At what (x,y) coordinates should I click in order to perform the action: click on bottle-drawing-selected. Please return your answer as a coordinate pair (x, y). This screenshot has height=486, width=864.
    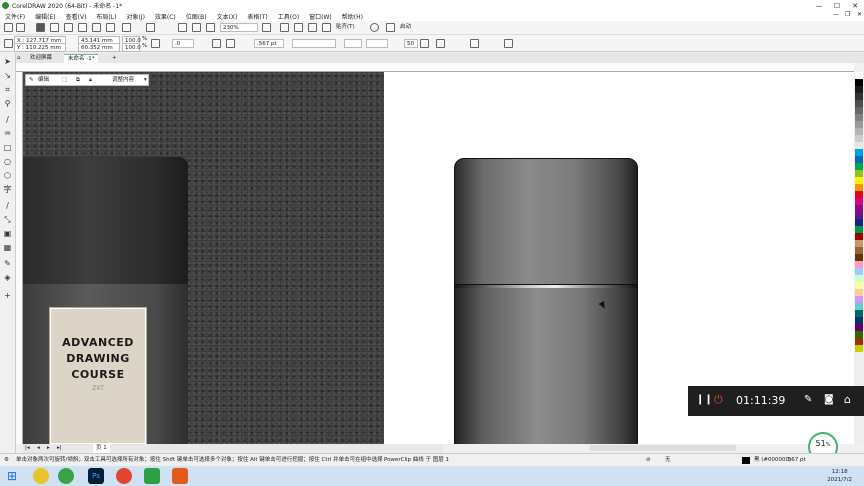
    Looking at the image, I should click on (546, 301).